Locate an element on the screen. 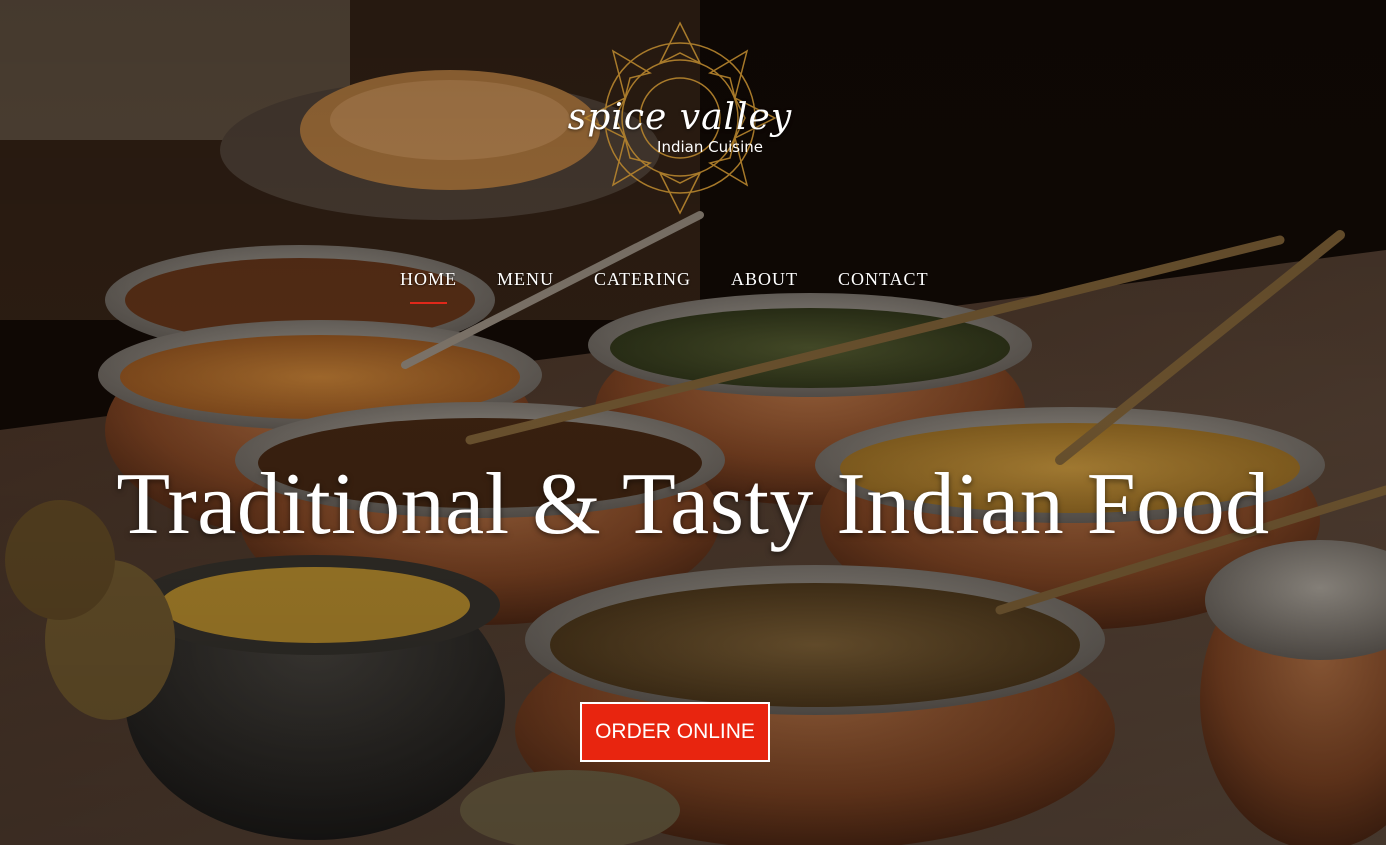 This screenshot has height=845, width=1386. main-nav: HOME MENU CATERING ABOUT CONTACT is located at coordinates (690, 285).